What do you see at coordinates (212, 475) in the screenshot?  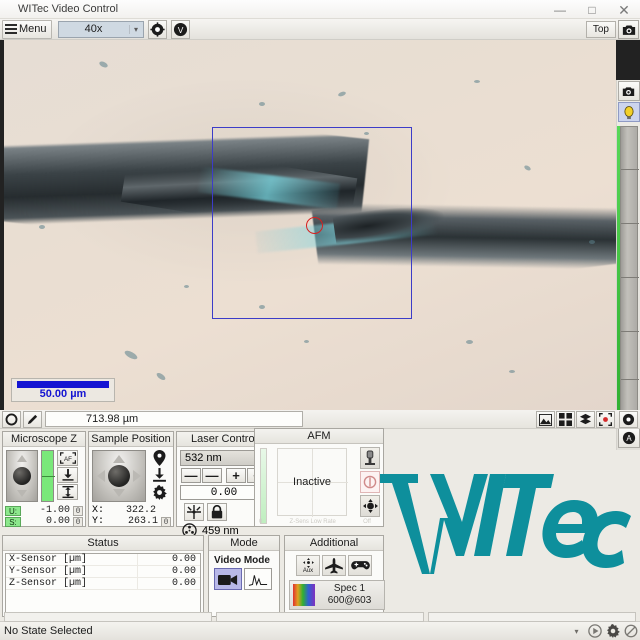 I see `laser-power-minus-fine: —` at bounding box center [212, 475].